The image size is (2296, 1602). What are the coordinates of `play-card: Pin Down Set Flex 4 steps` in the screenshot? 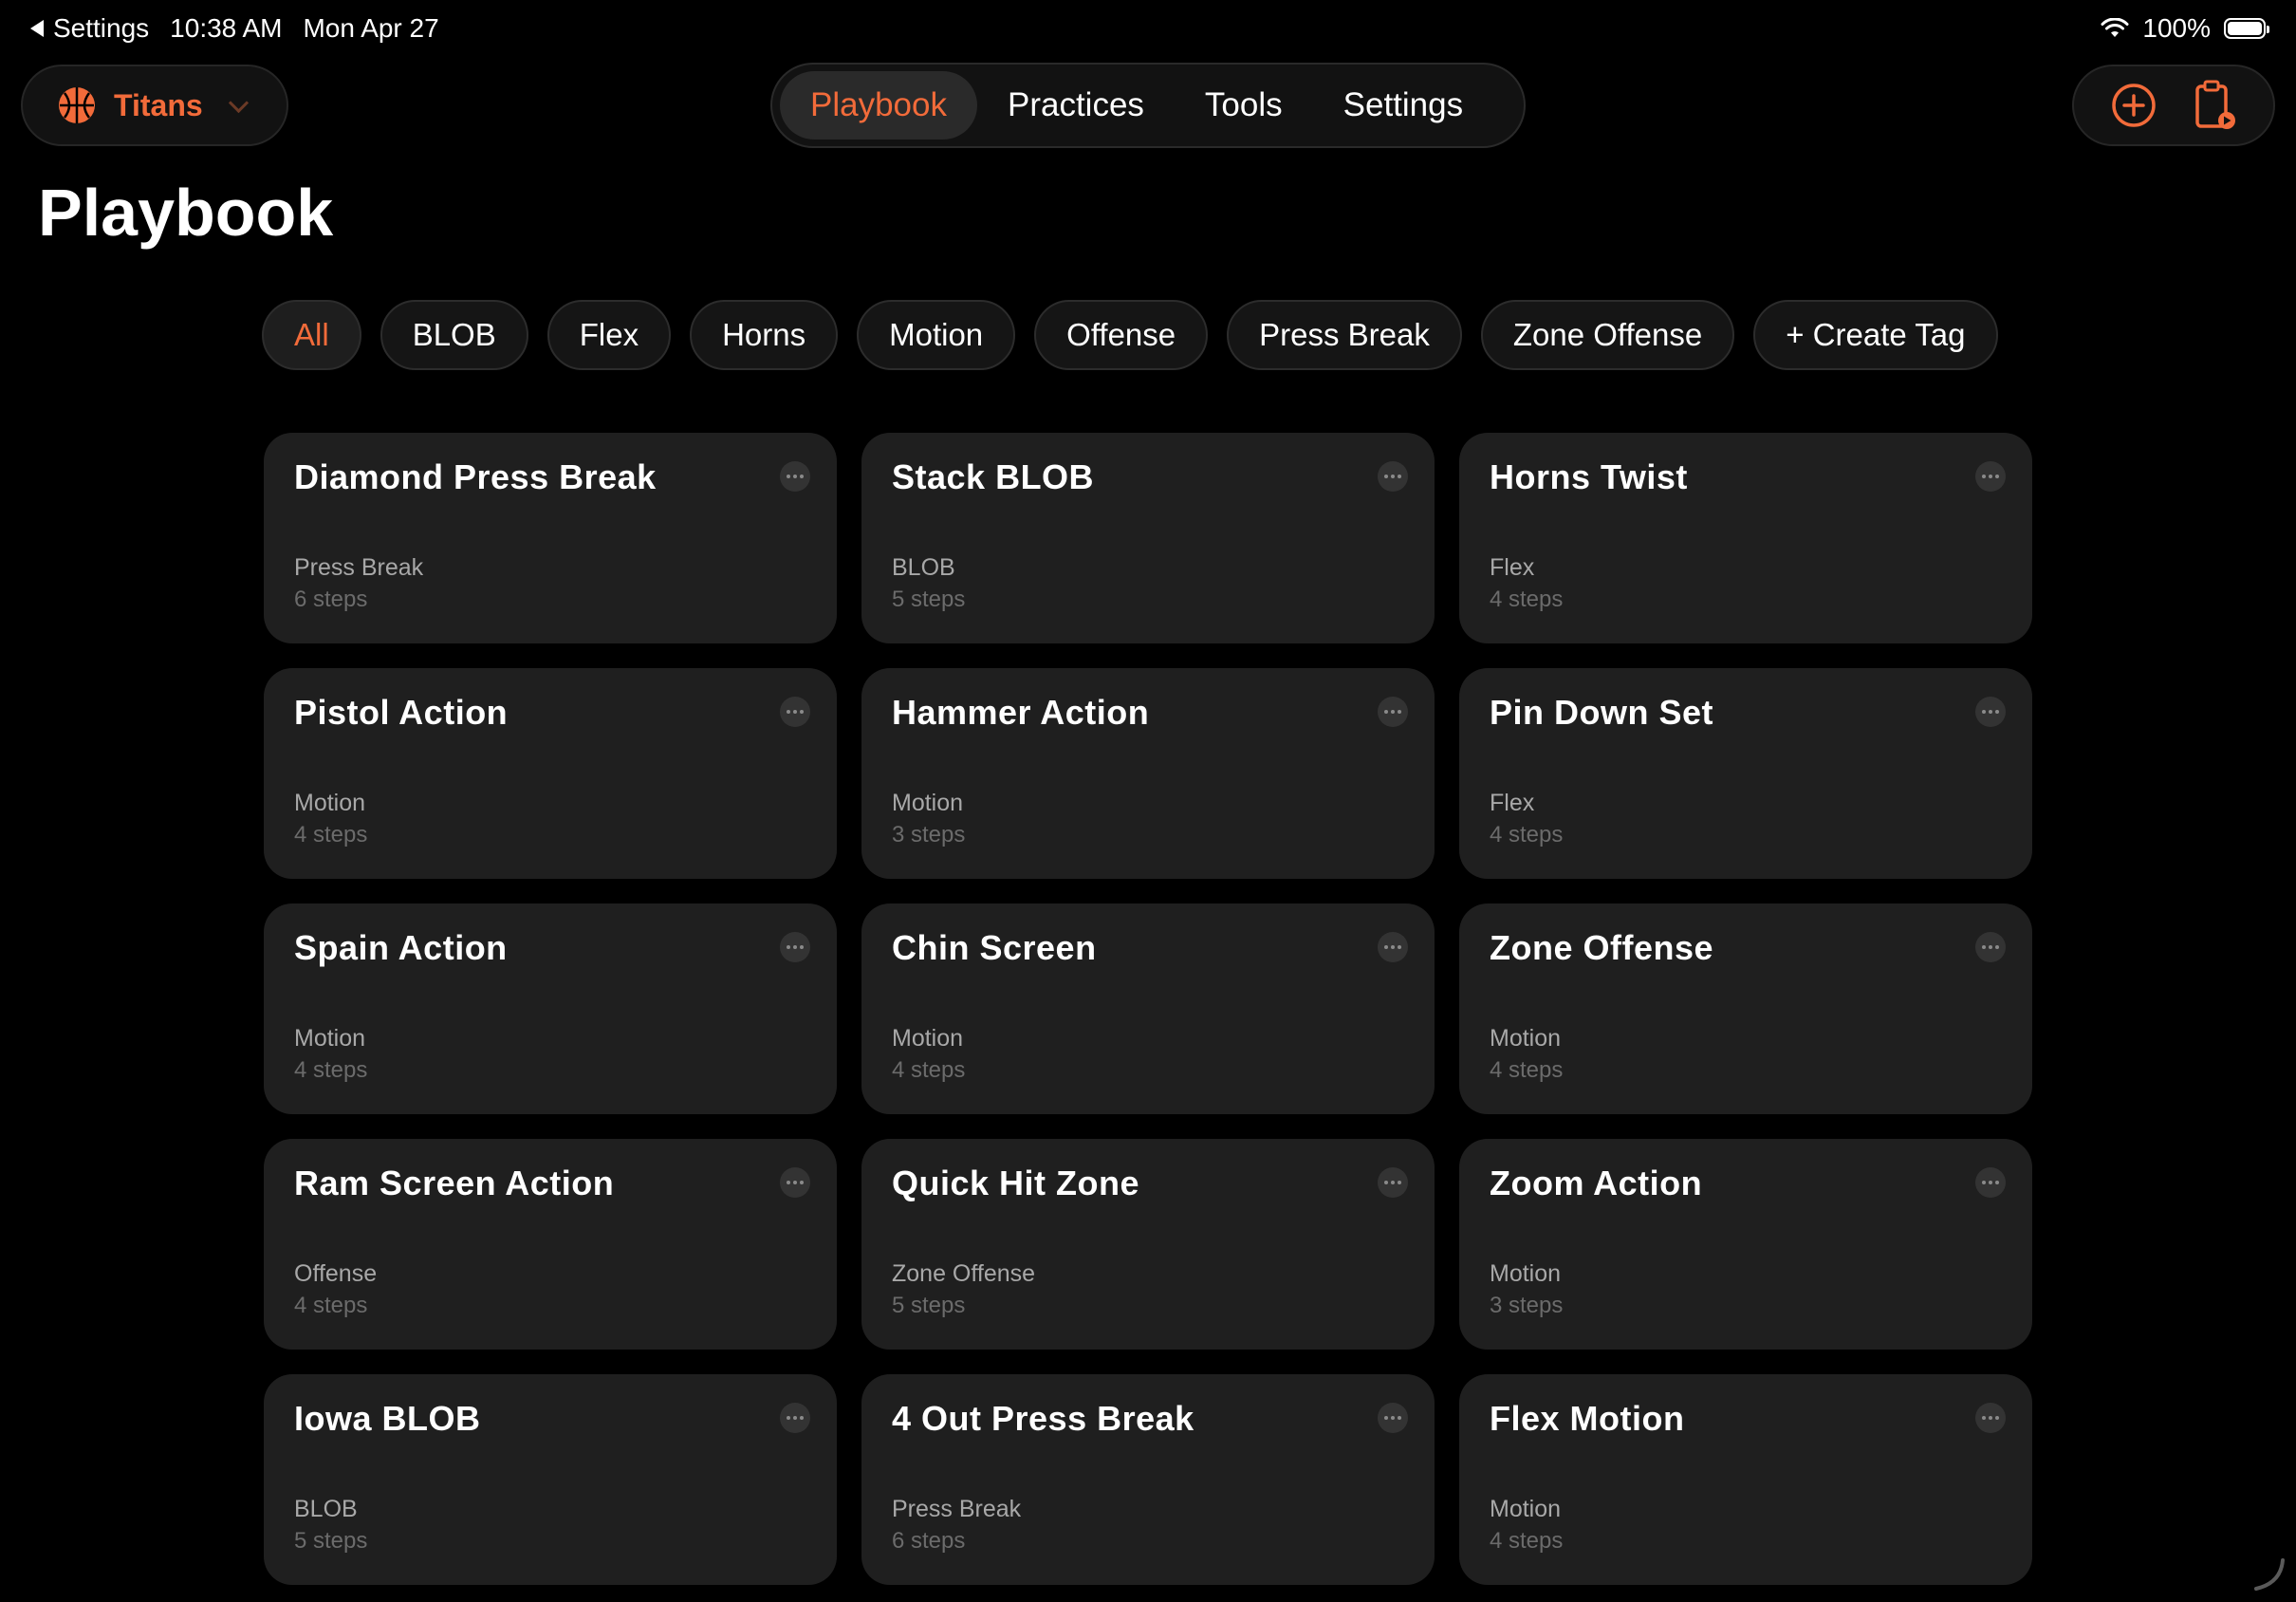 It's located at (1745, 773).